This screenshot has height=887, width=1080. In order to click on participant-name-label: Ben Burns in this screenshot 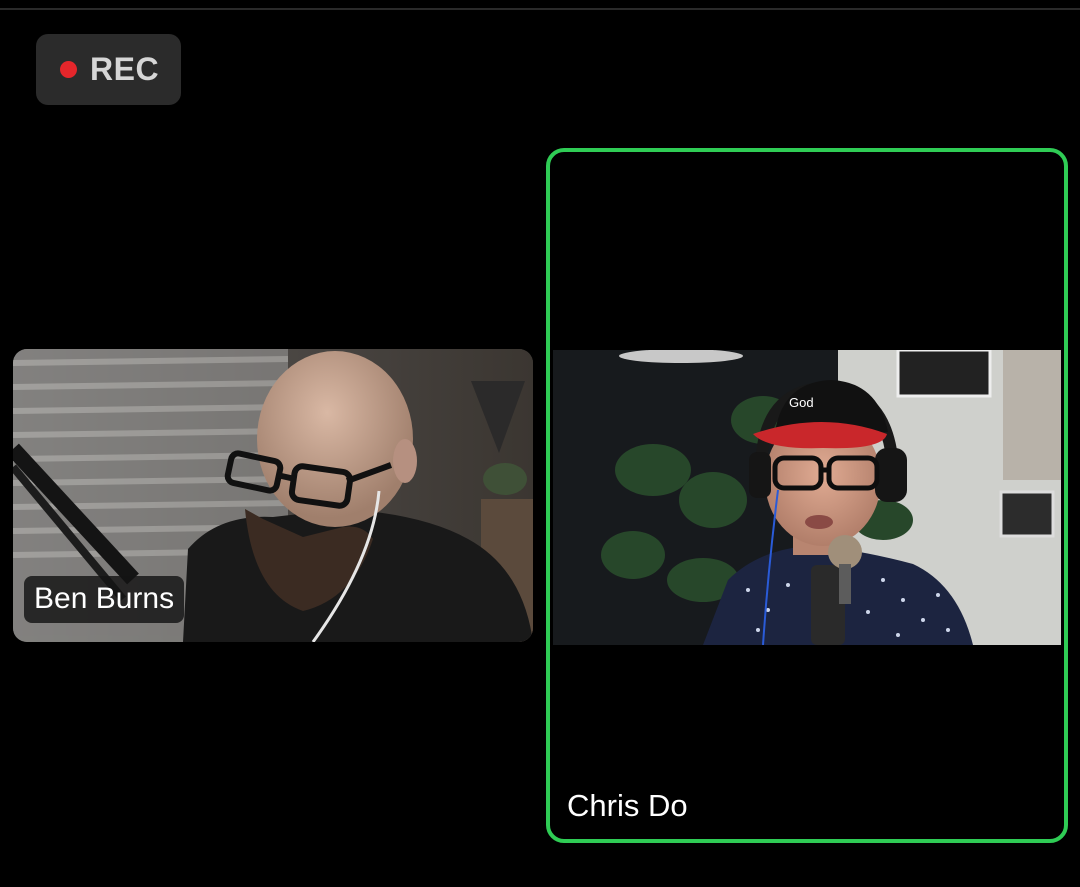, I will do `click(104, 599)`.